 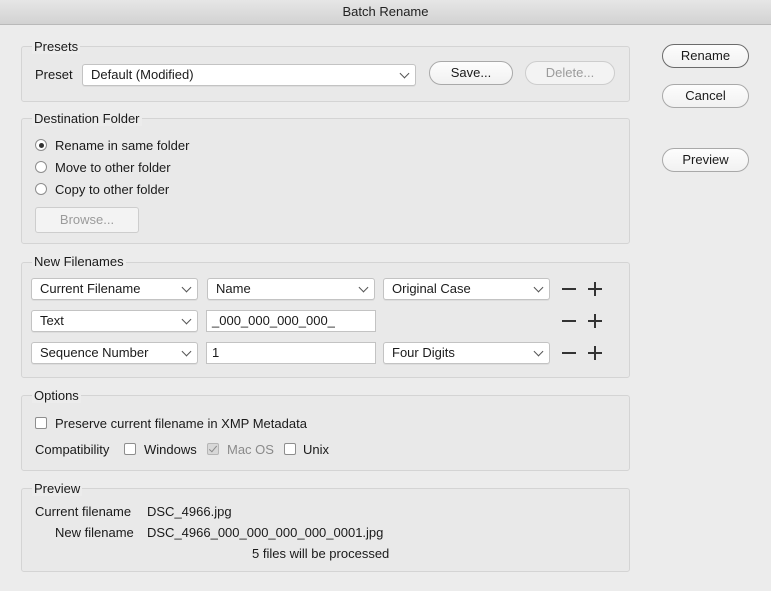 I want to click on radio-label-copy-other: Copy to other folder, so click(x=112, y=189).